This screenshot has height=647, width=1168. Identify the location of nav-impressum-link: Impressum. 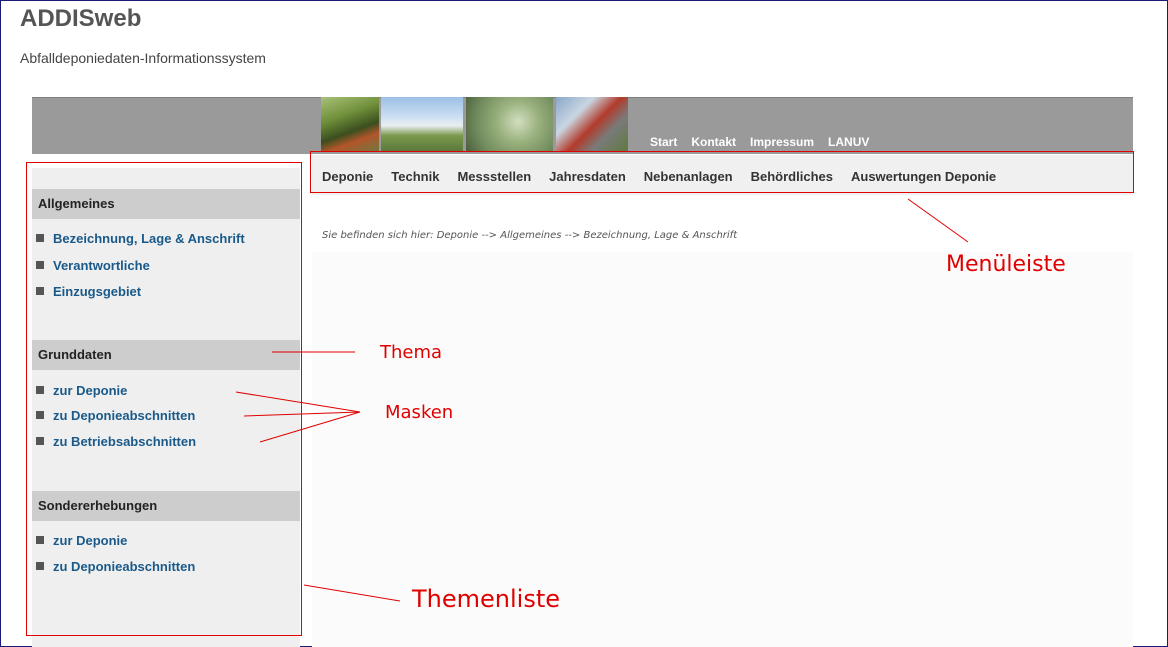
(782, 142).